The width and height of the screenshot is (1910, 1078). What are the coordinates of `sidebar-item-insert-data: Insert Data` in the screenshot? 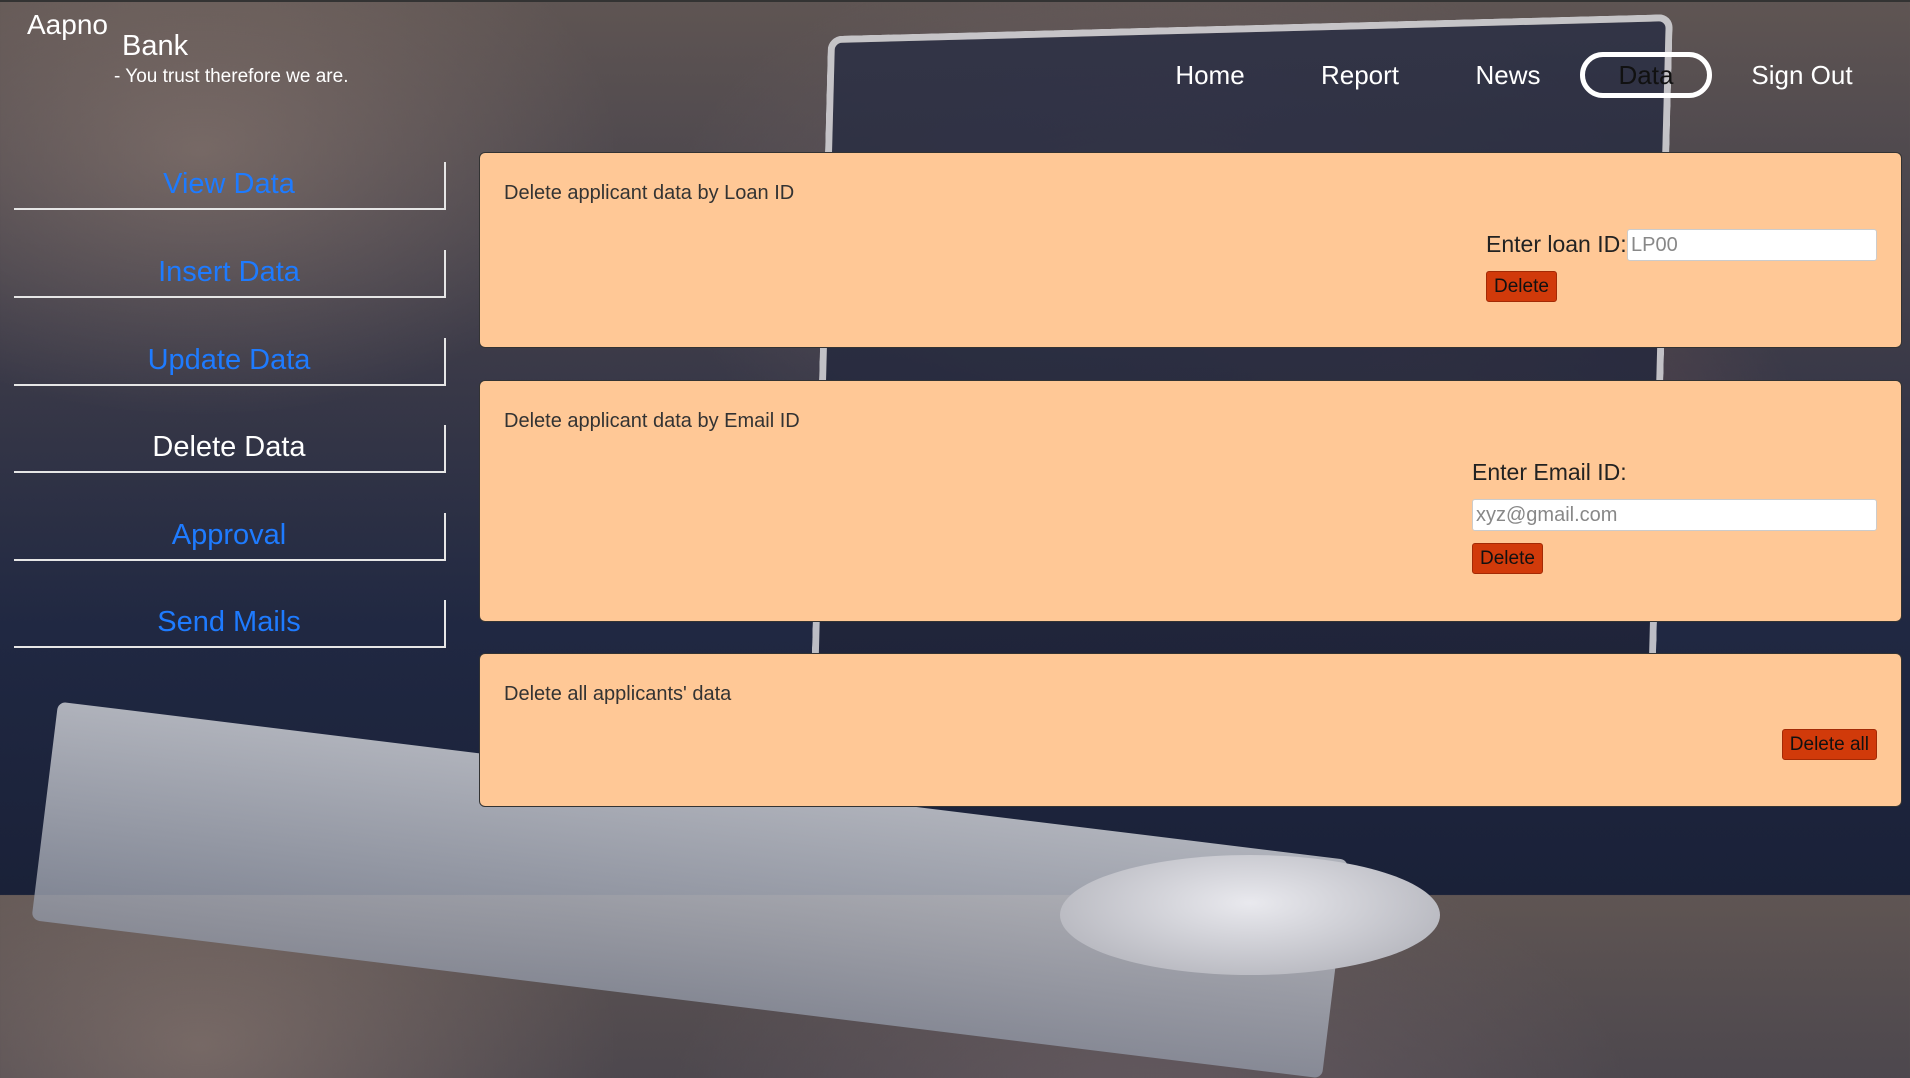 It's located at (230, 274).